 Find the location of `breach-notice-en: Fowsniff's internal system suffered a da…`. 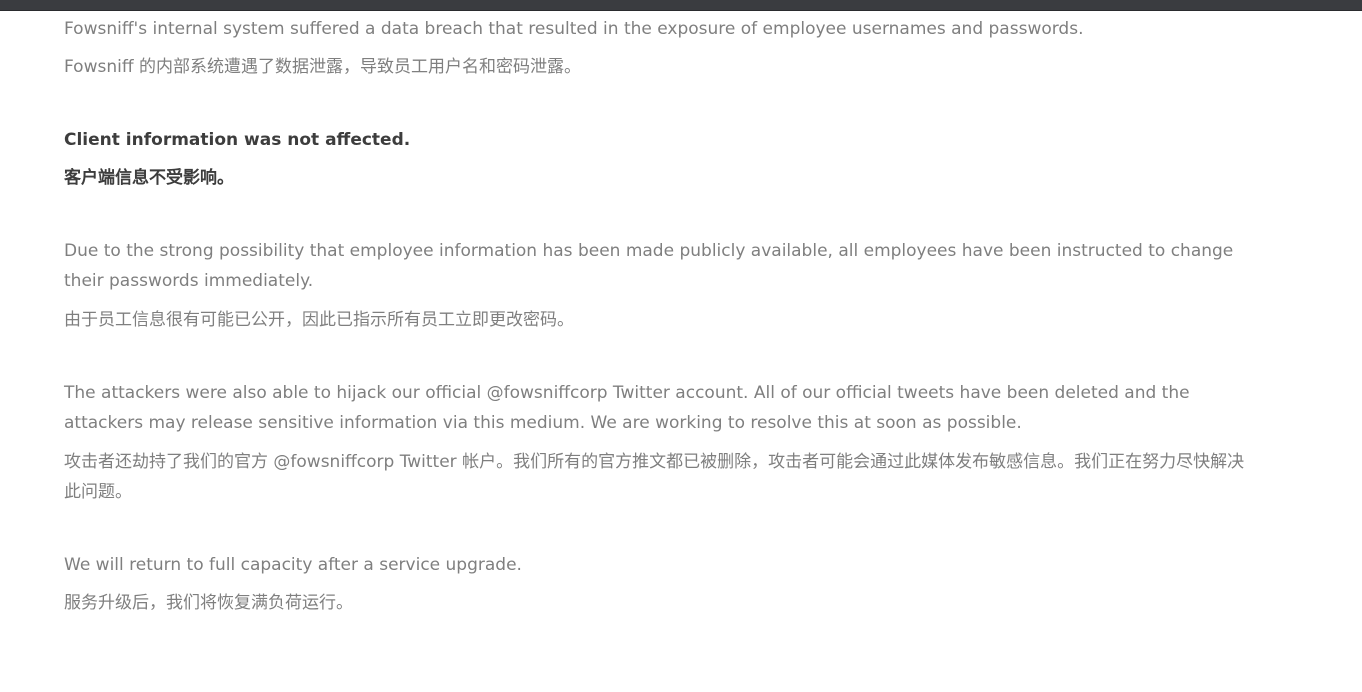

breach-notice-en: Fowsniff's internal system suffered a da… is located at coordinates (574, 29).